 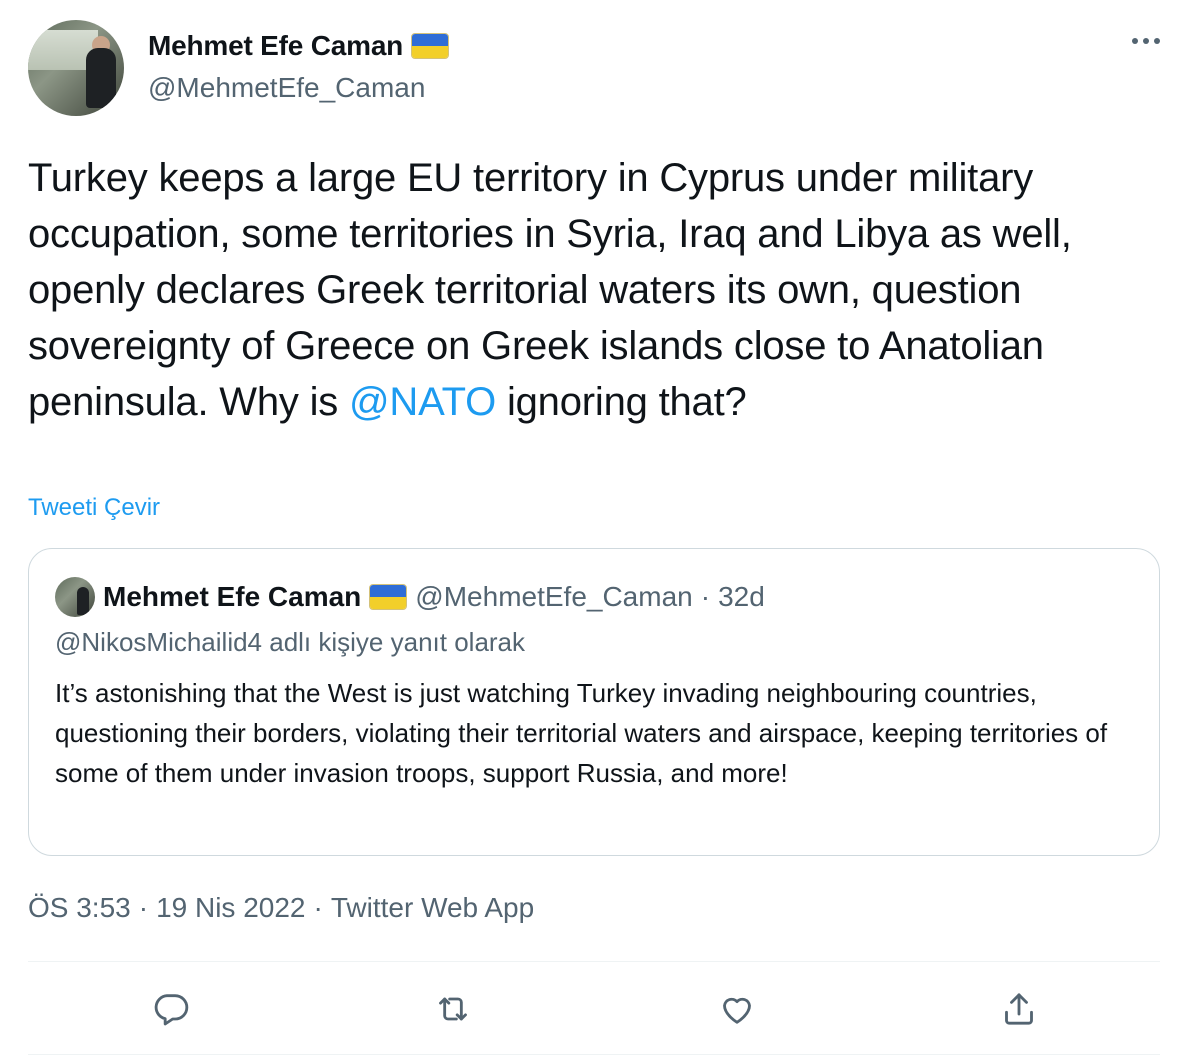 I want to click on author-name-row: Mehmet Efe Caman, so click(x=299, y=46).